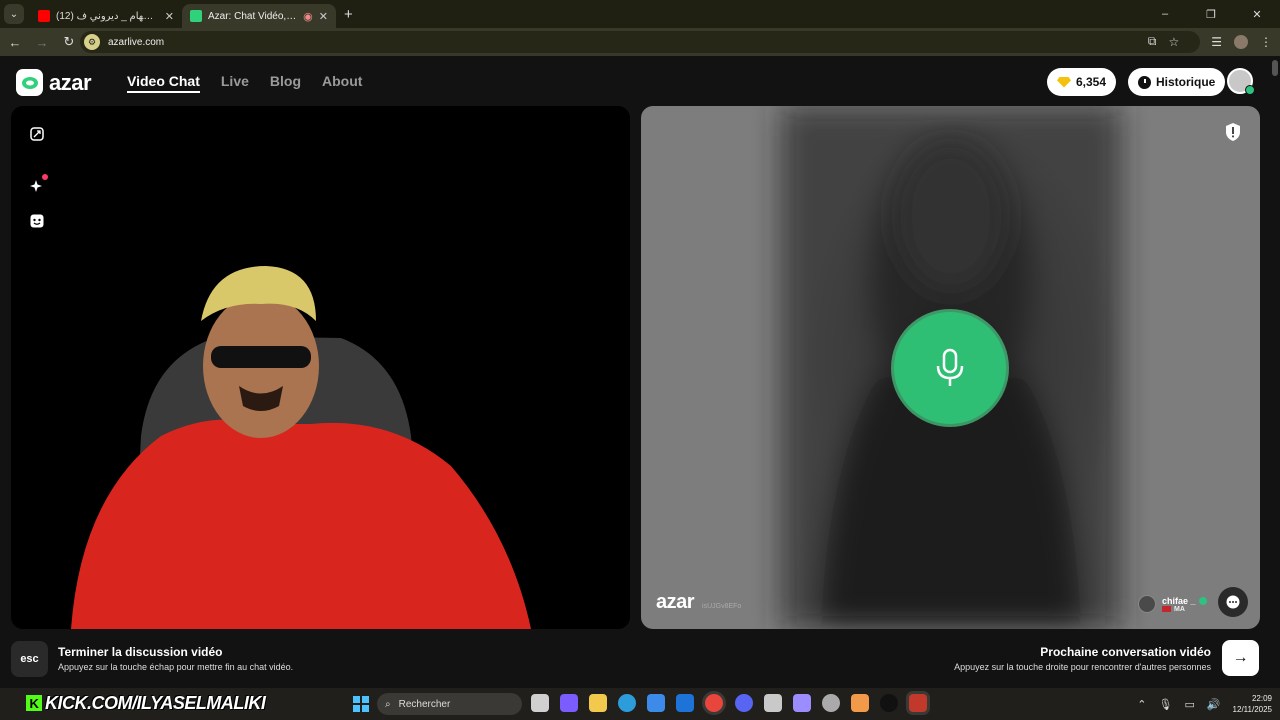  What do you see at coordinates (831, 703) in the screenshot?
I see `steam-icon` at bounding box center [831, 703].